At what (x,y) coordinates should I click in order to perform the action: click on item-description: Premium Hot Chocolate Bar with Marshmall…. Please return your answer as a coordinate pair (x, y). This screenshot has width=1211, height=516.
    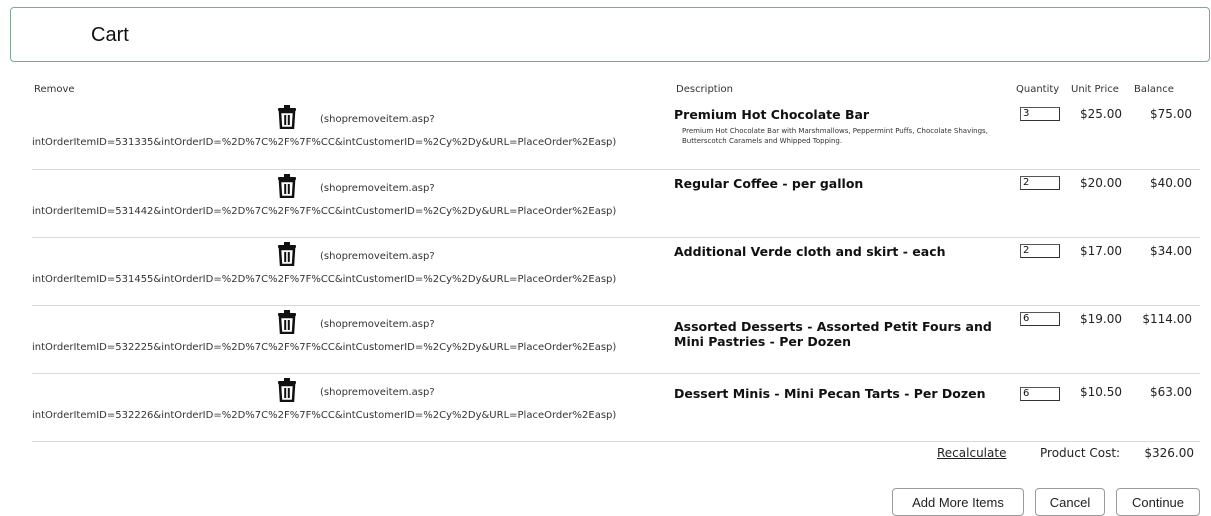
    Looking at the image, I should click on (835, 136).